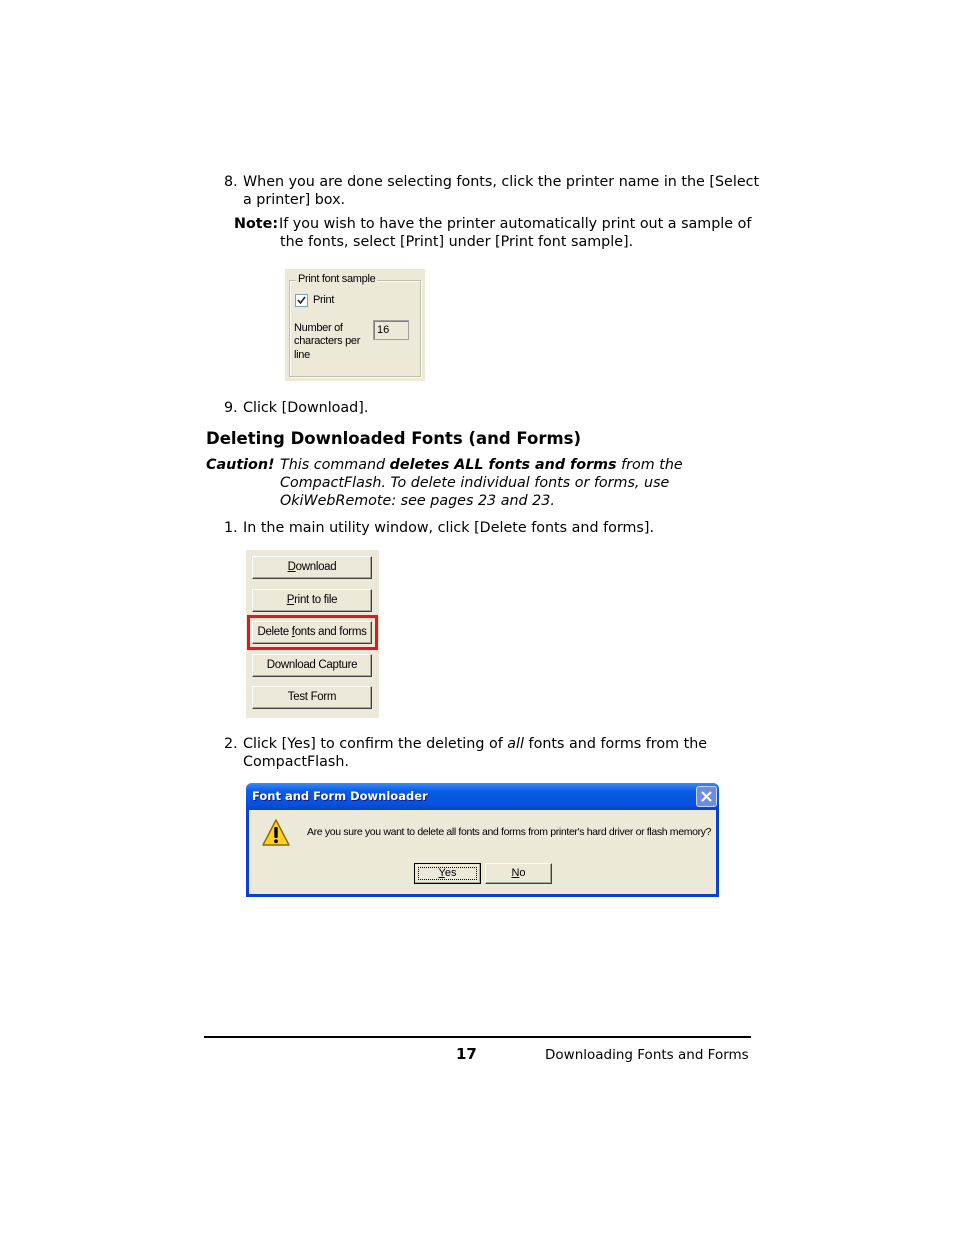 This screenshot has width=954, height=1235. What do you see at coordinates (276, 832) in the screenshot?
I see `warning-icon` at bounding box center [276, 832].